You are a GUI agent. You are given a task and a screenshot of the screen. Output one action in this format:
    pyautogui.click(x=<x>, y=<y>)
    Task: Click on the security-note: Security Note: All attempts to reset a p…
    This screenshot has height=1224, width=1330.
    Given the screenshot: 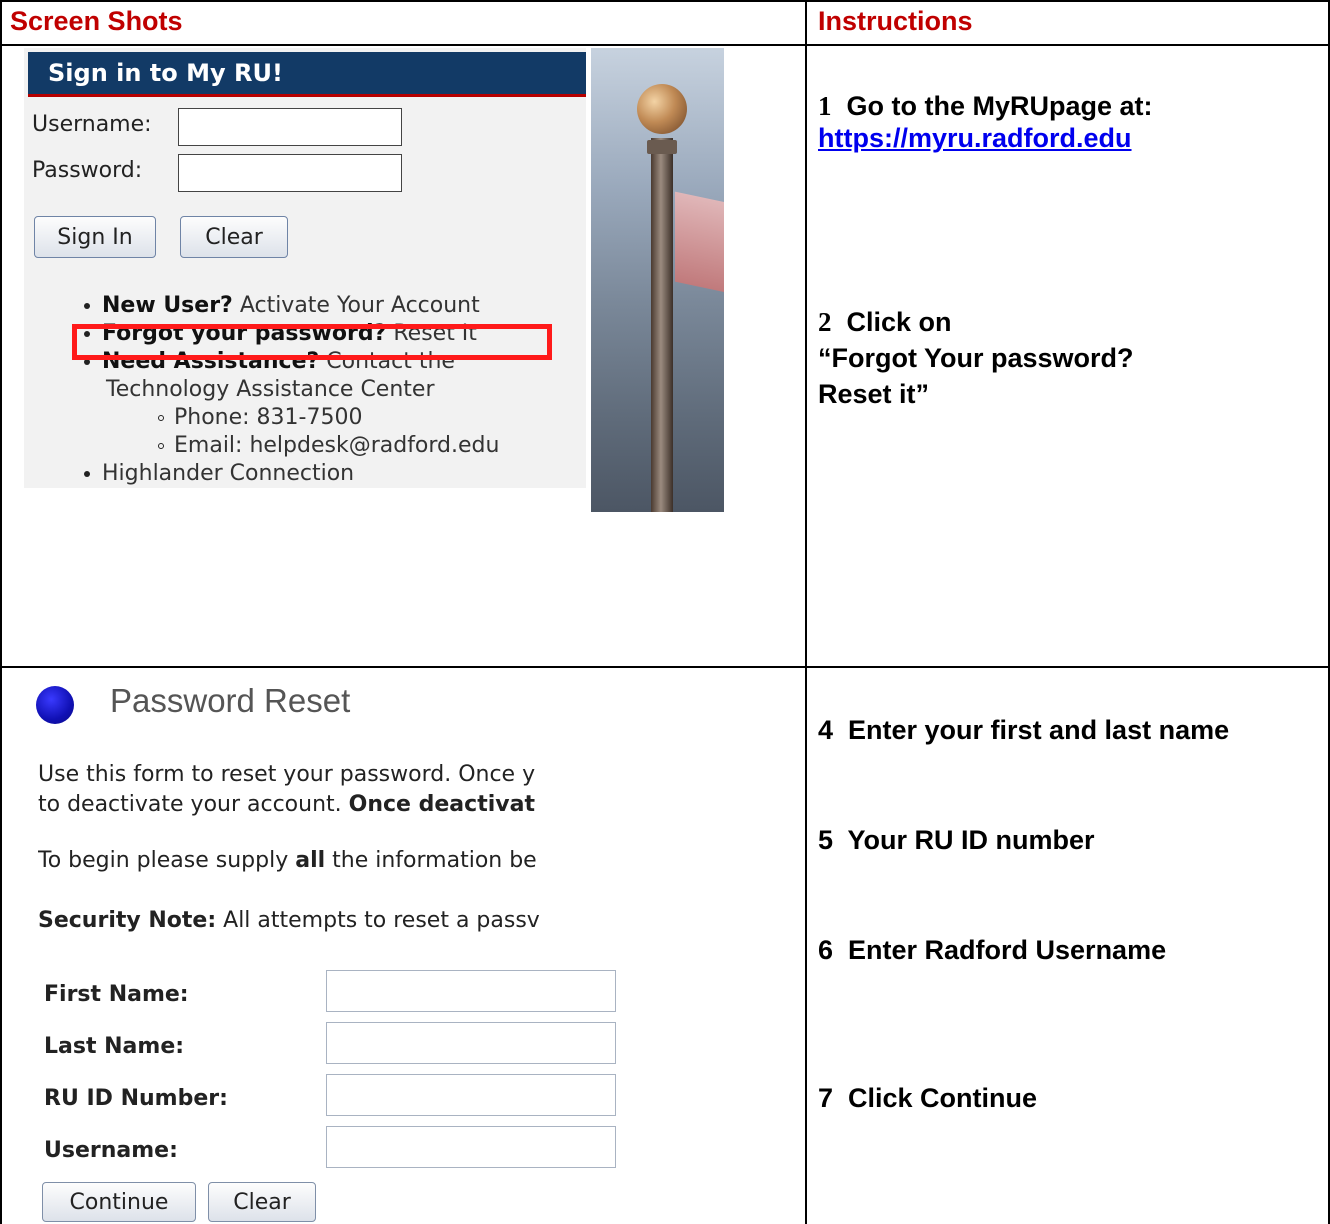 What is the action you would take?
    pyautogui.click(x=337, y=920)
    